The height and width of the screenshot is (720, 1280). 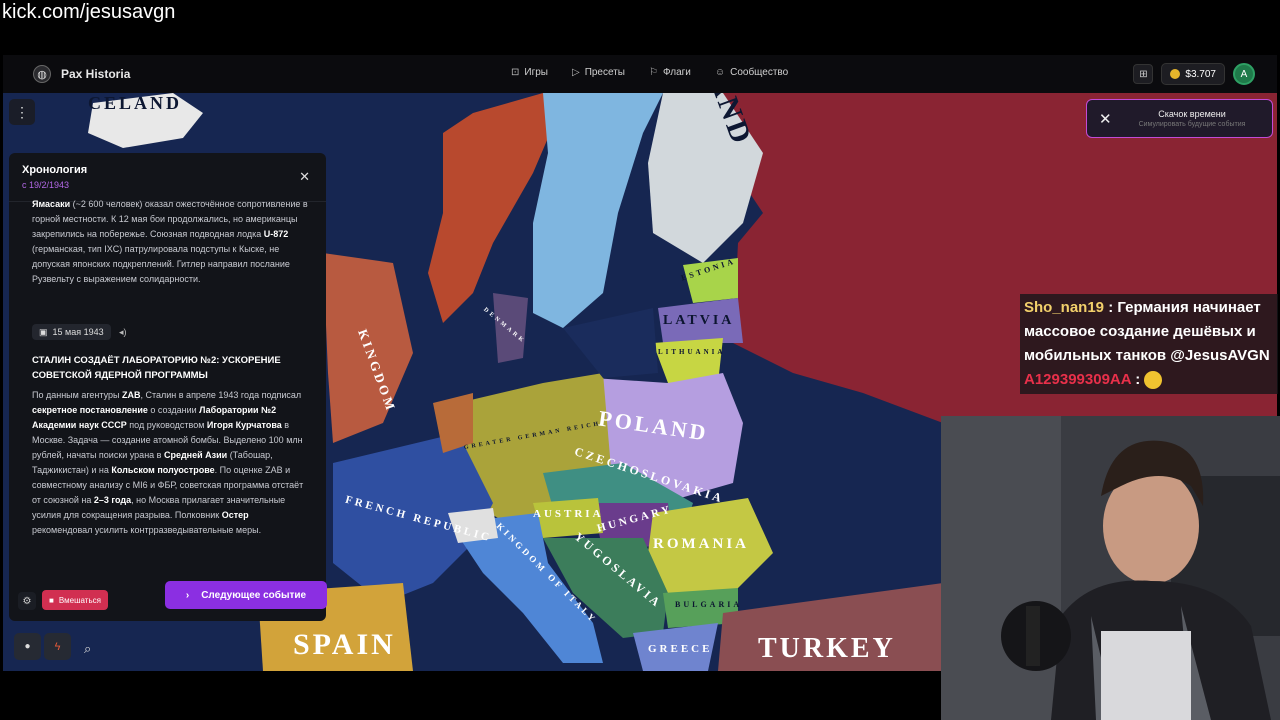 What do you see at coordinates (55, 170) in the screenshot?
I see `timeline-title: Хронология` at bounding box center [55, 170].